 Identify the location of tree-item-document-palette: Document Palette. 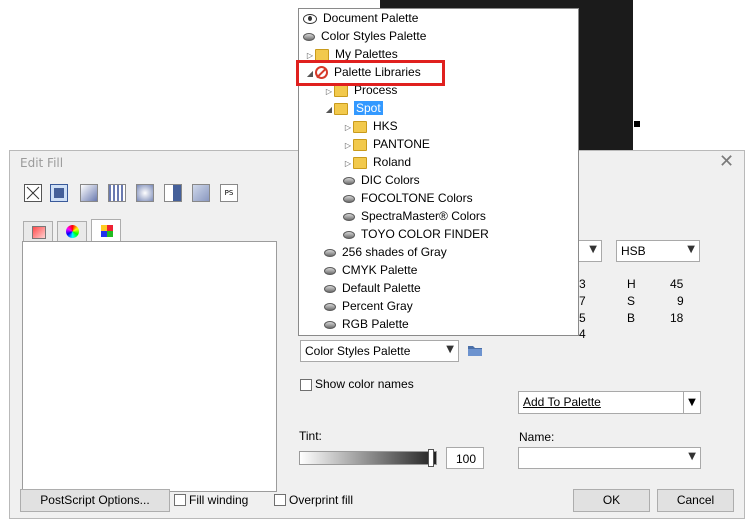
(360, 18).